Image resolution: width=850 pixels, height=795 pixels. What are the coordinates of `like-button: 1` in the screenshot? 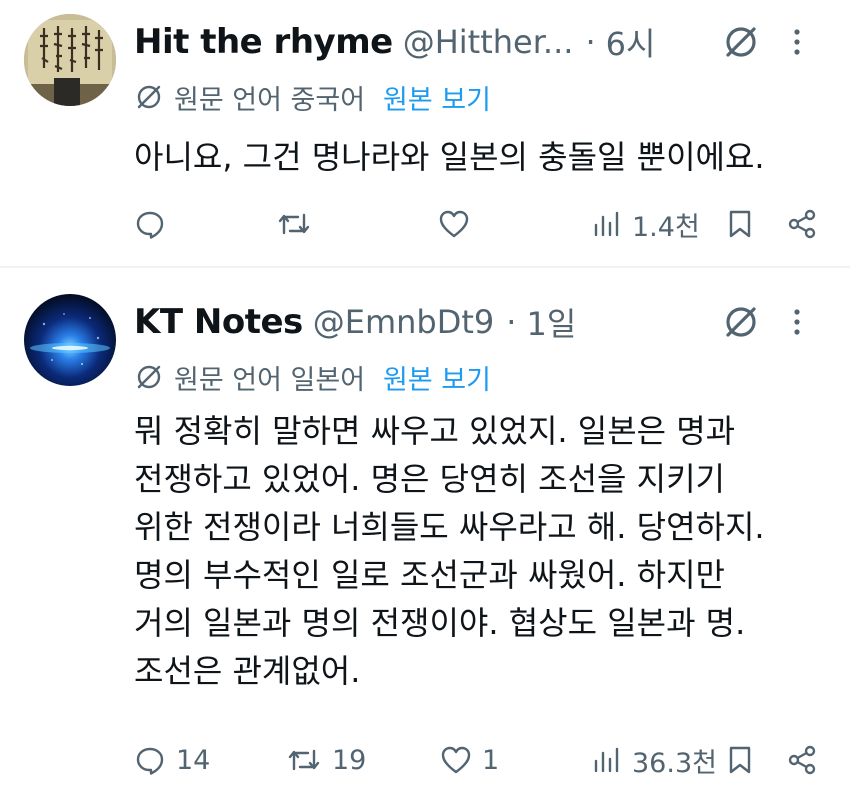 It's located at (469, 760).